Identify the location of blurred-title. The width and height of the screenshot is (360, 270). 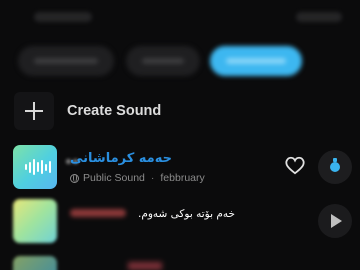
(98, 213).